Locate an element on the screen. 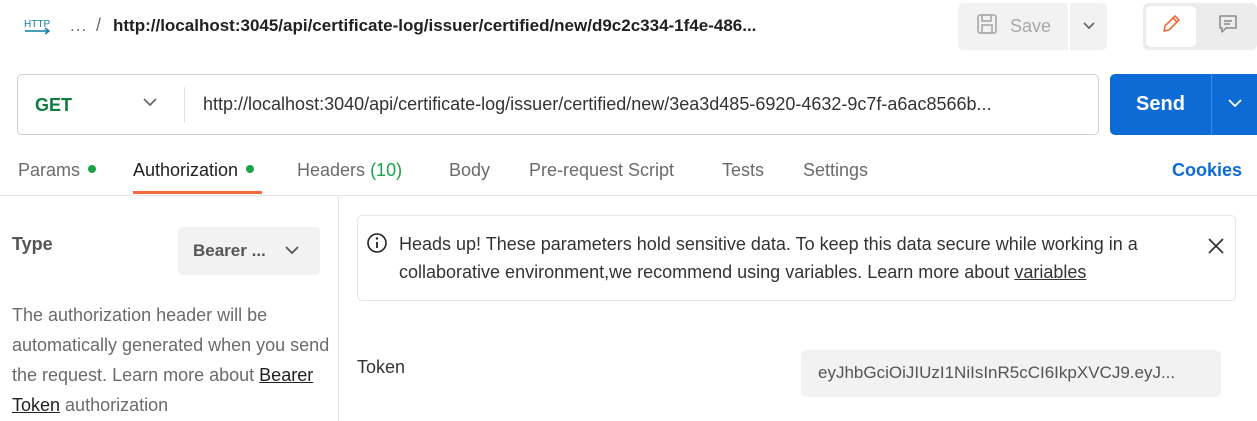 This screenshot has height=421, width=1257. url-divider is located at coordinates (184, 105).